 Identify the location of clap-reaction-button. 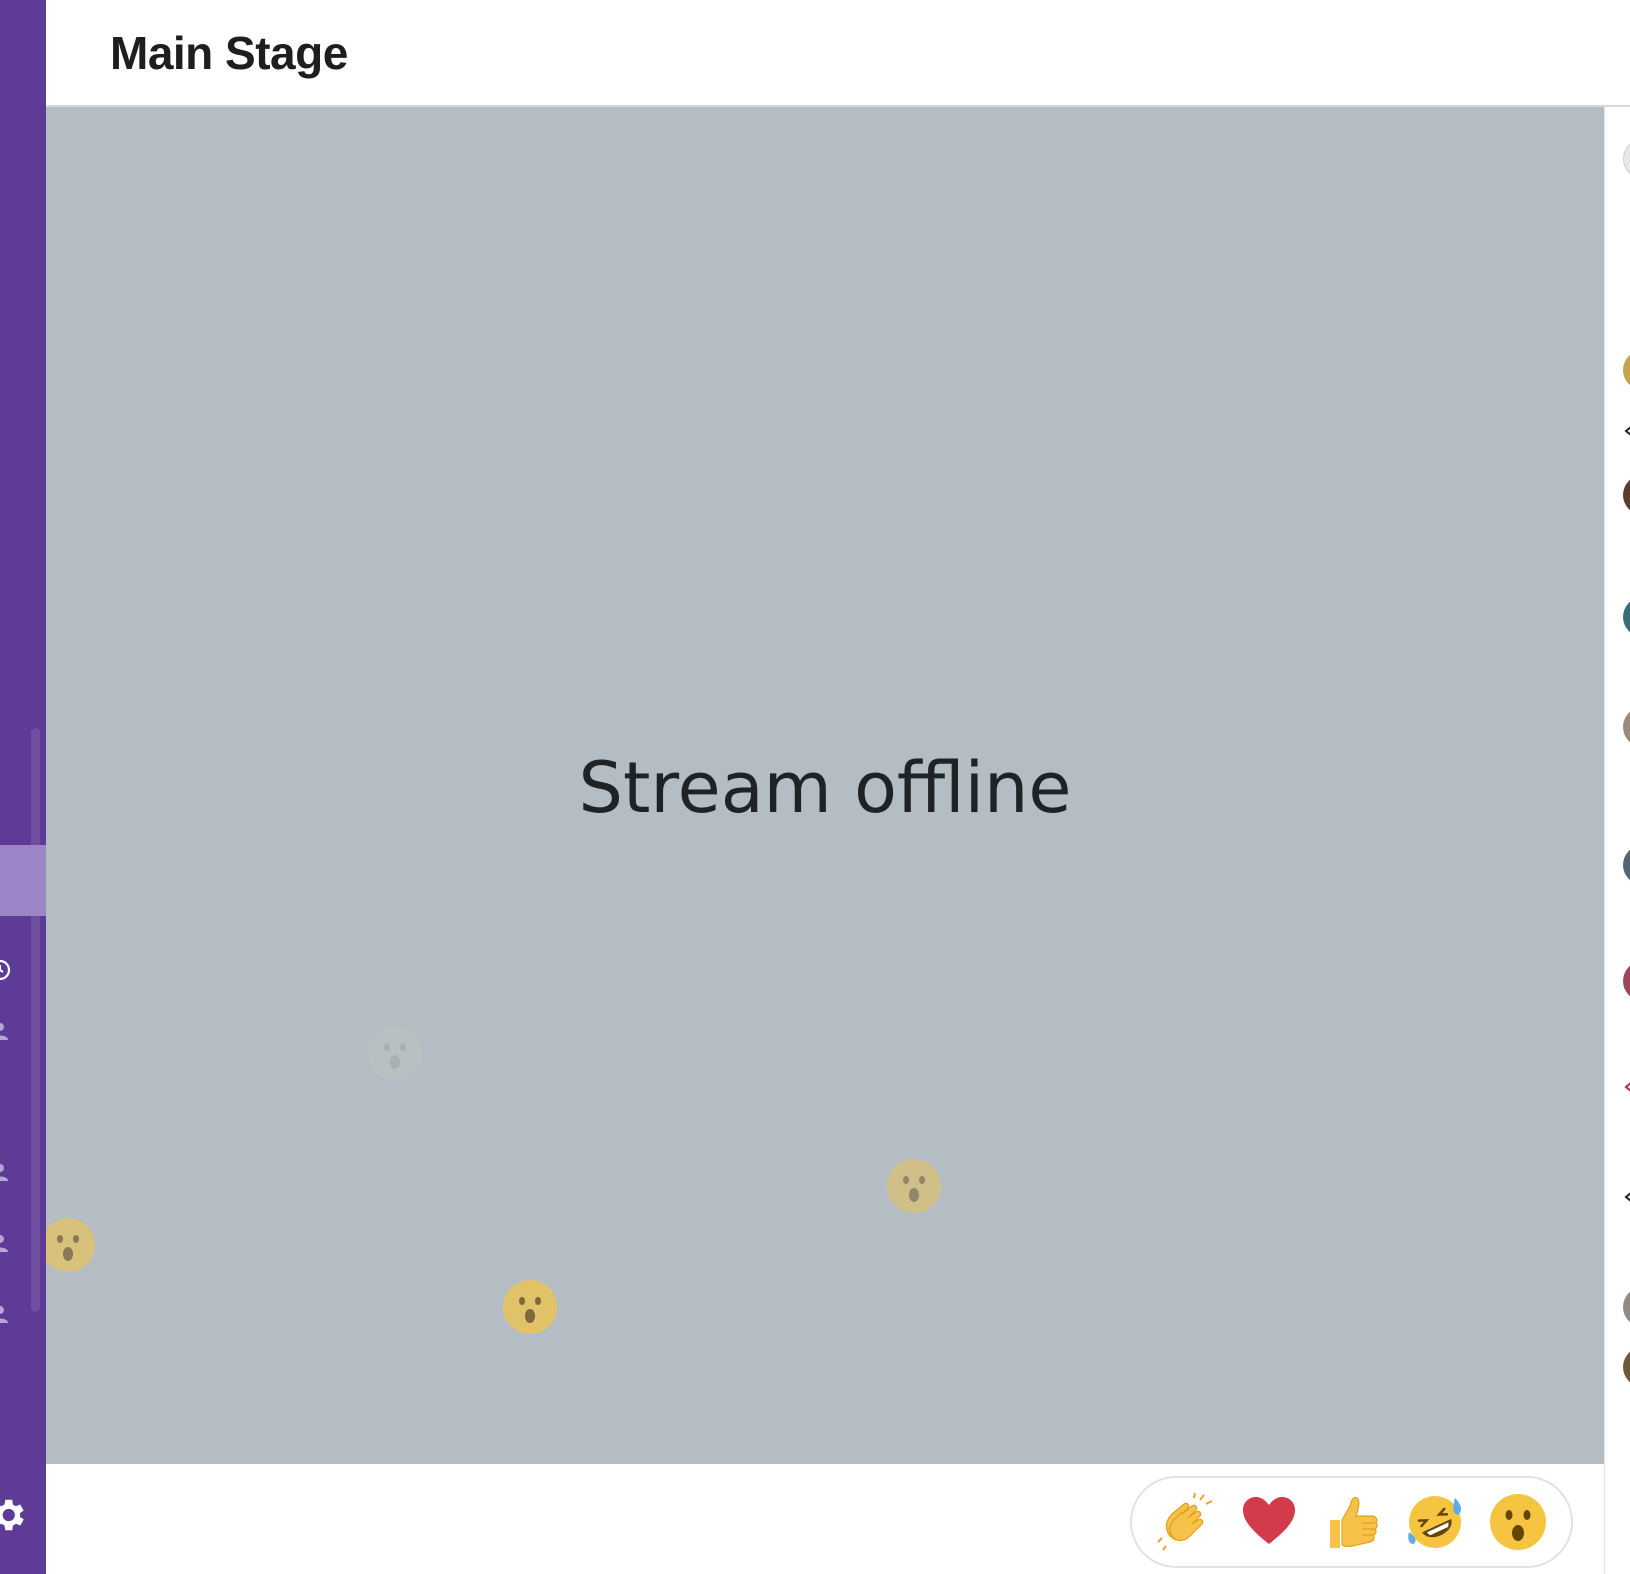
(1186, 1522).